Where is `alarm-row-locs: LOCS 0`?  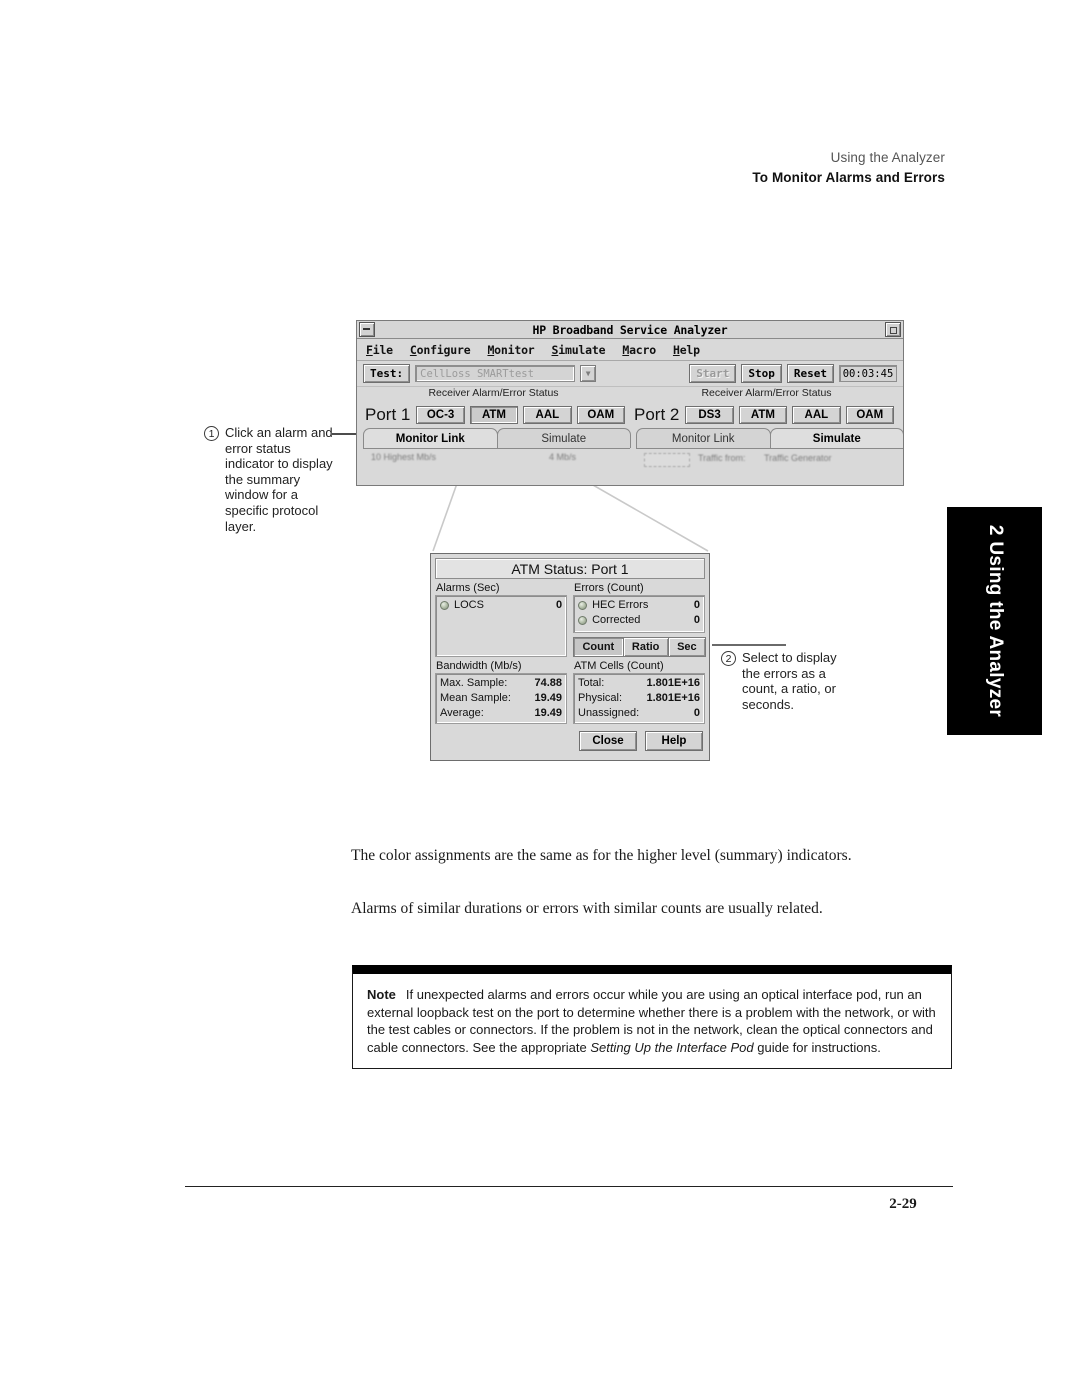
alarm-row-locs: LOCS 0 is located at coordinates (501, 605).